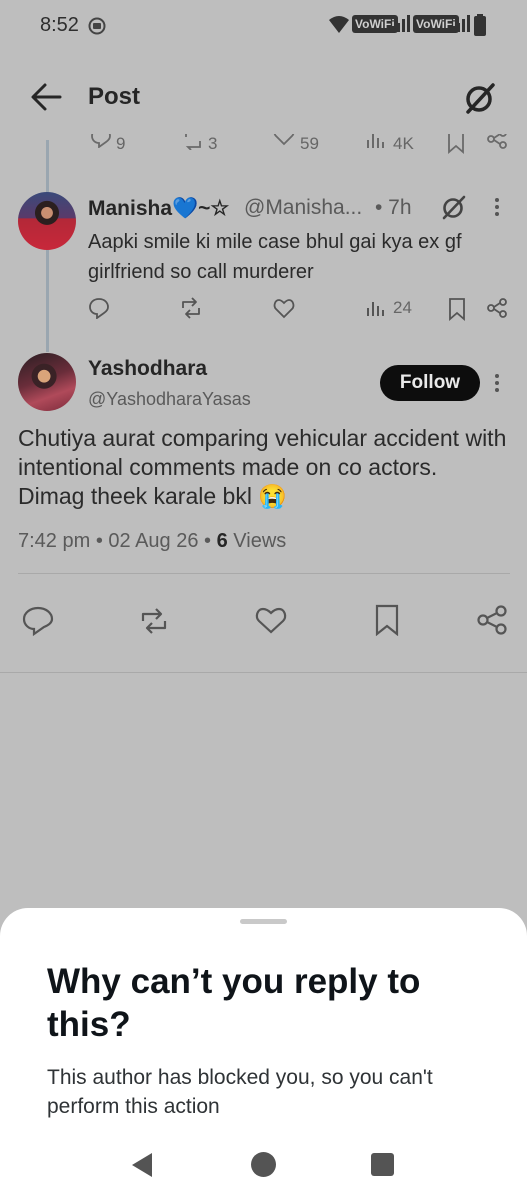  What do you see at coordinates (382, 1164) in the screenshot?
I see `nav-recents-icon` at bounding box center [382, 1164].